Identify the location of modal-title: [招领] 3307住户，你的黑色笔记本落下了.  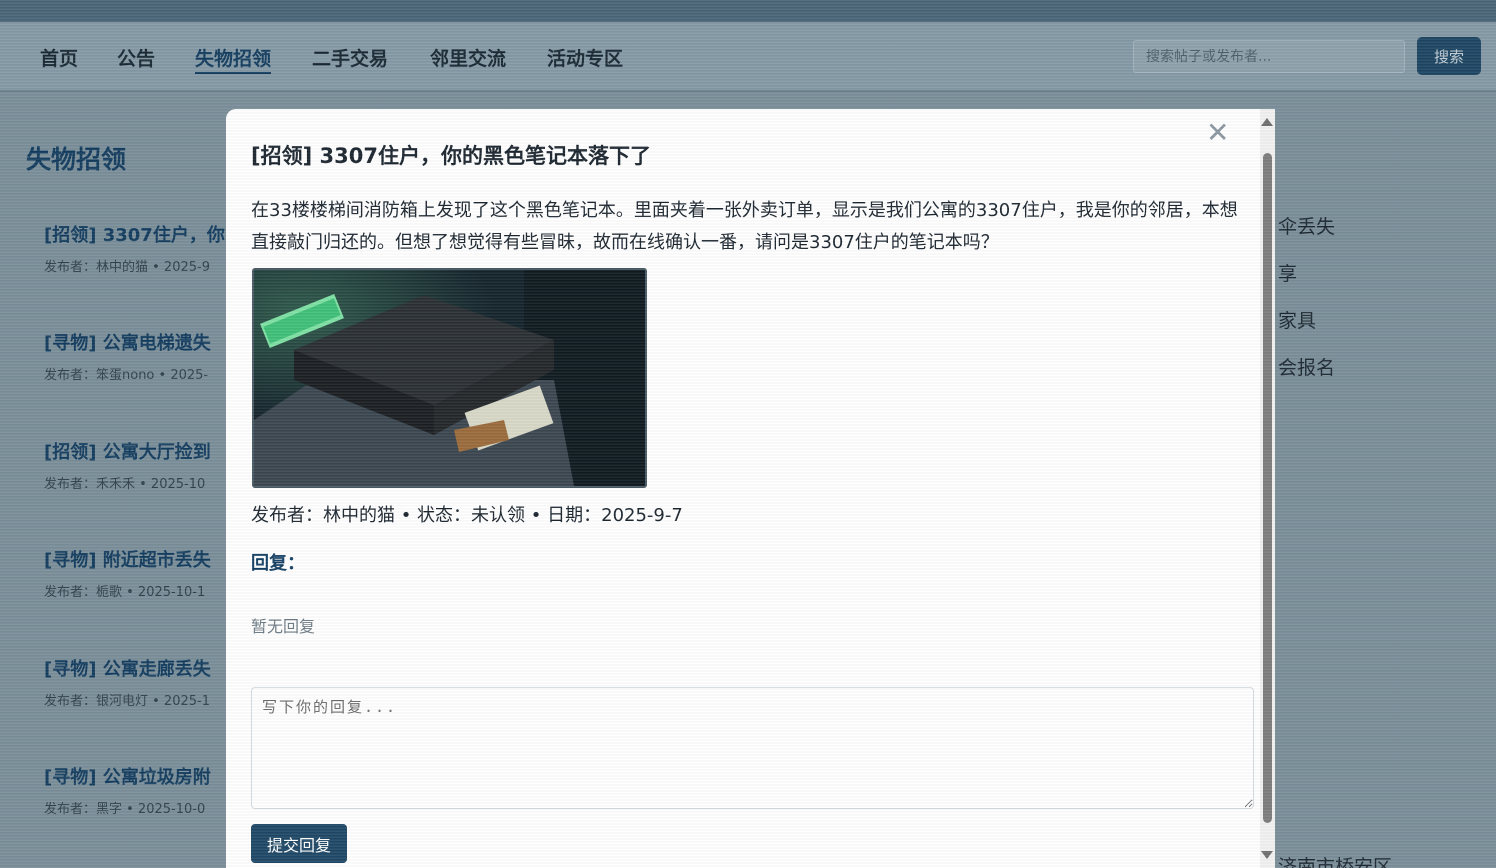
(451, 156).